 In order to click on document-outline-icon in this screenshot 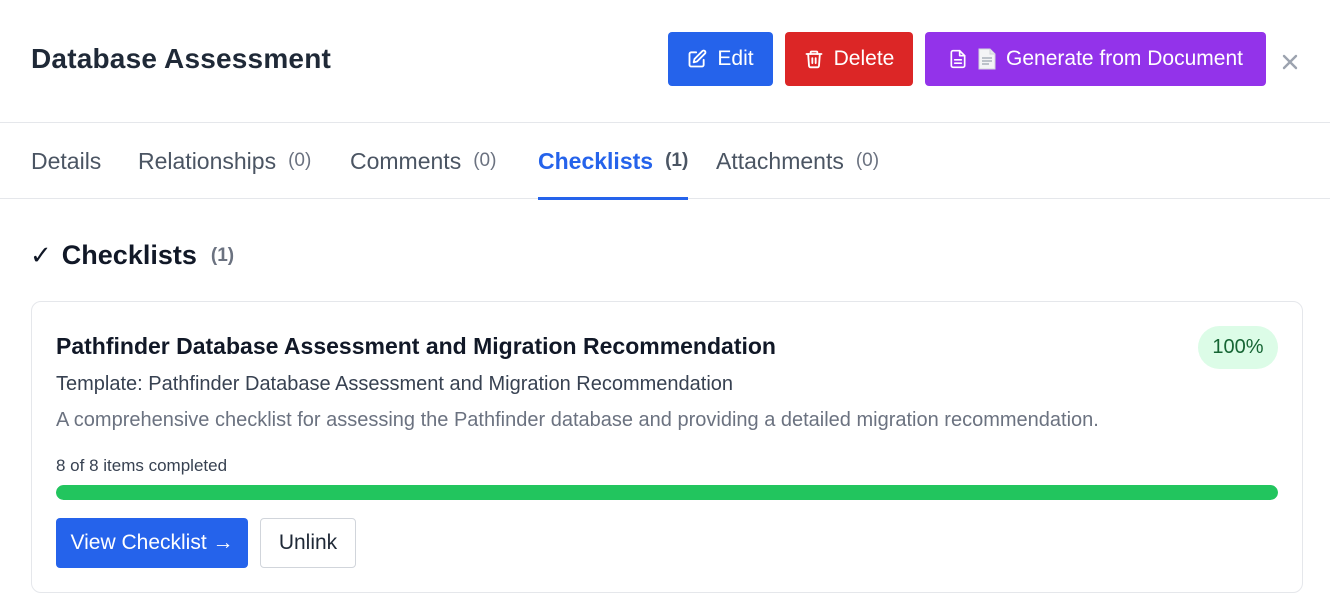, I will do `click(958, 59)`.